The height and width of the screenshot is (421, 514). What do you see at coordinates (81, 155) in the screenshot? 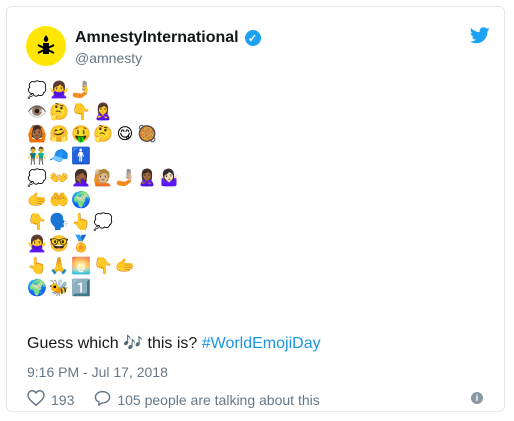
I see `emoji-glyph: 🚹` at bounding box center [81, 155].